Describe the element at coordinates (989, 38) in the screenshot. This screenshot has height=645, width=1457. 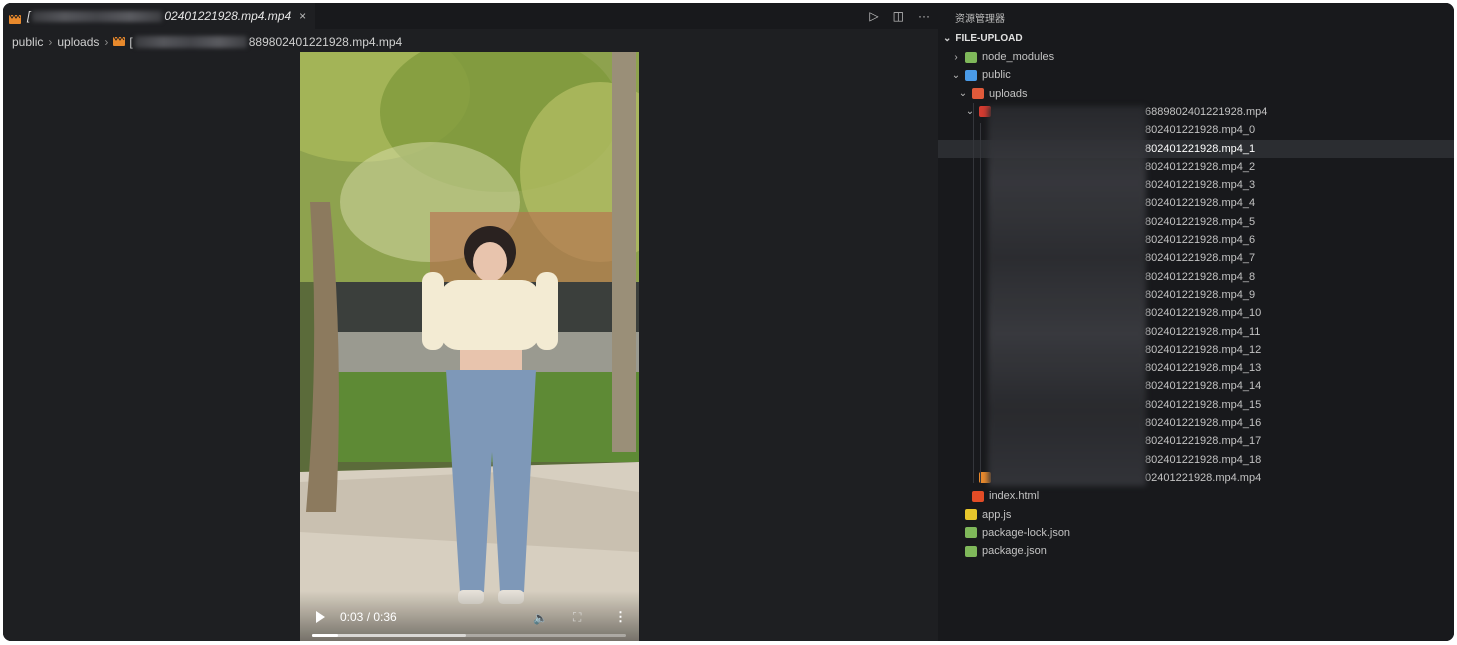
I see `section-label: FILE-UPLOAD` at that location.